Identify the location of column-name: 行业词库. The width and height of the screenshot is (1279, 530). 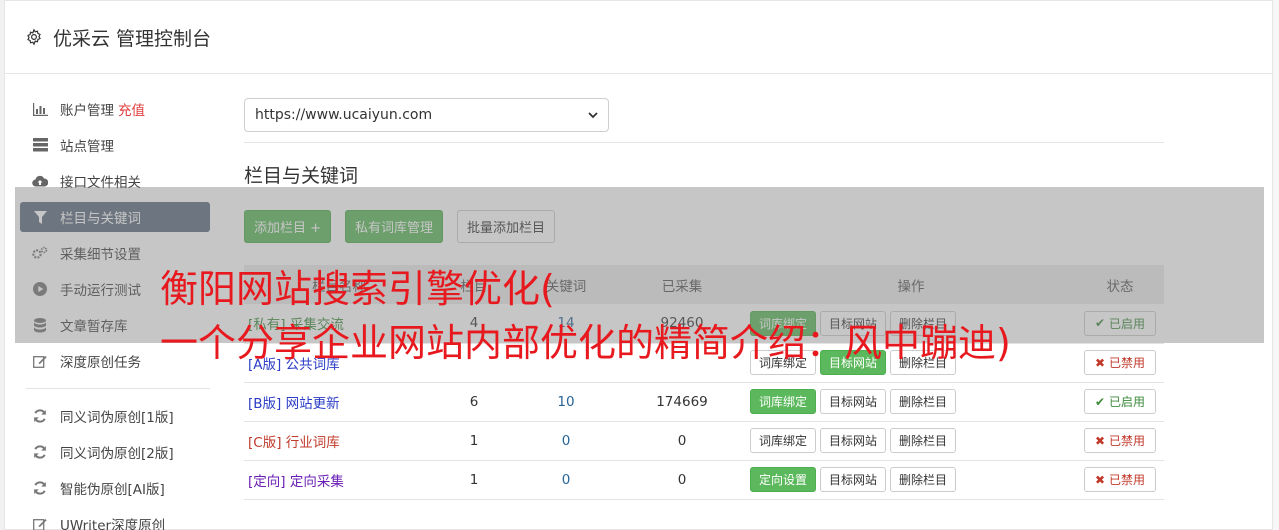
(312, 442).